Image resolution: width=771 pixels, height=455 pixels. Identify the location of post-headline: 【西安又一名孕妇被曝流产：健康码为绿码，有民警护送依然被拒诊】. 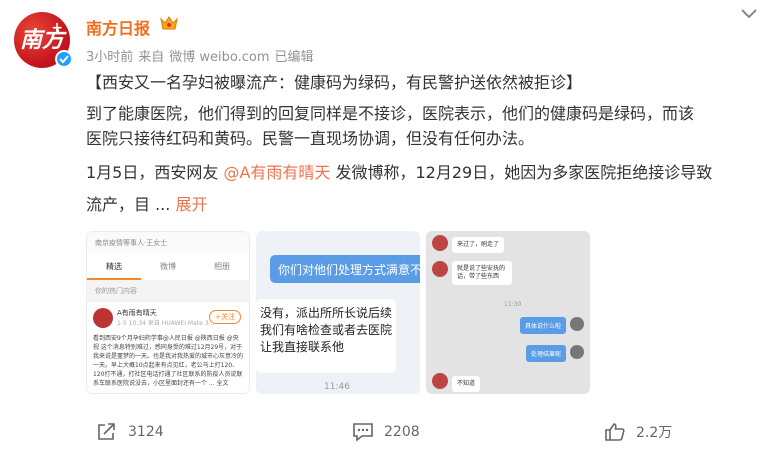
(334, 82).